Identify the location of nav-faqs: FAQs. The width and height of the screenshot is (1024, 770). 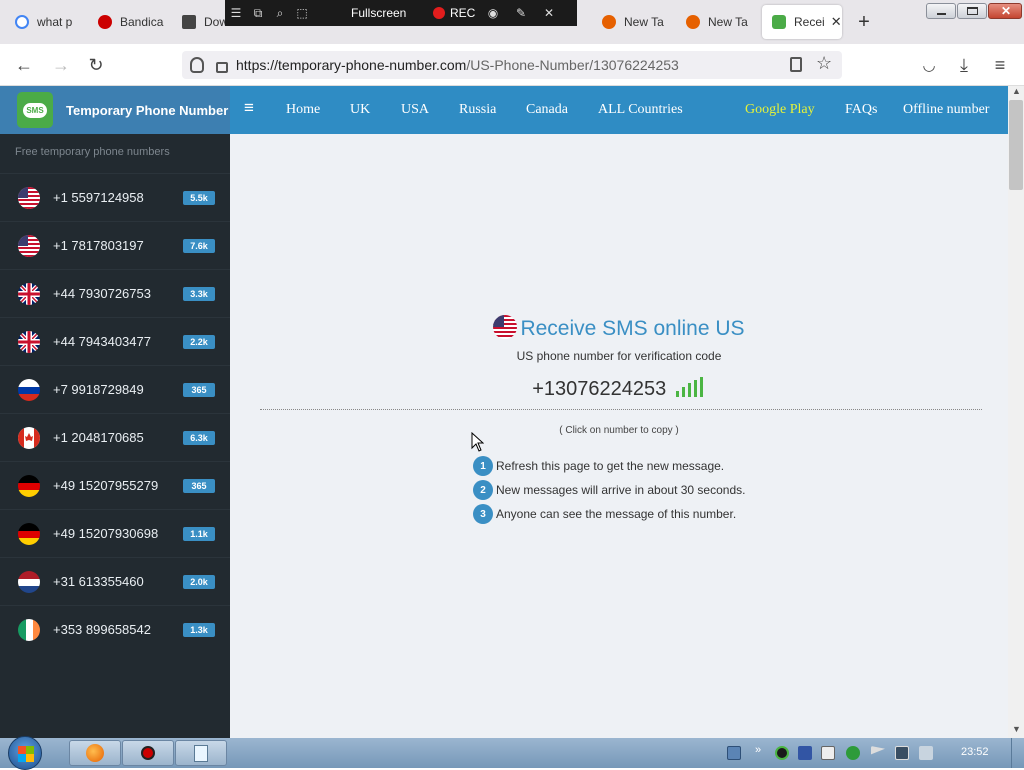
(861, 110).